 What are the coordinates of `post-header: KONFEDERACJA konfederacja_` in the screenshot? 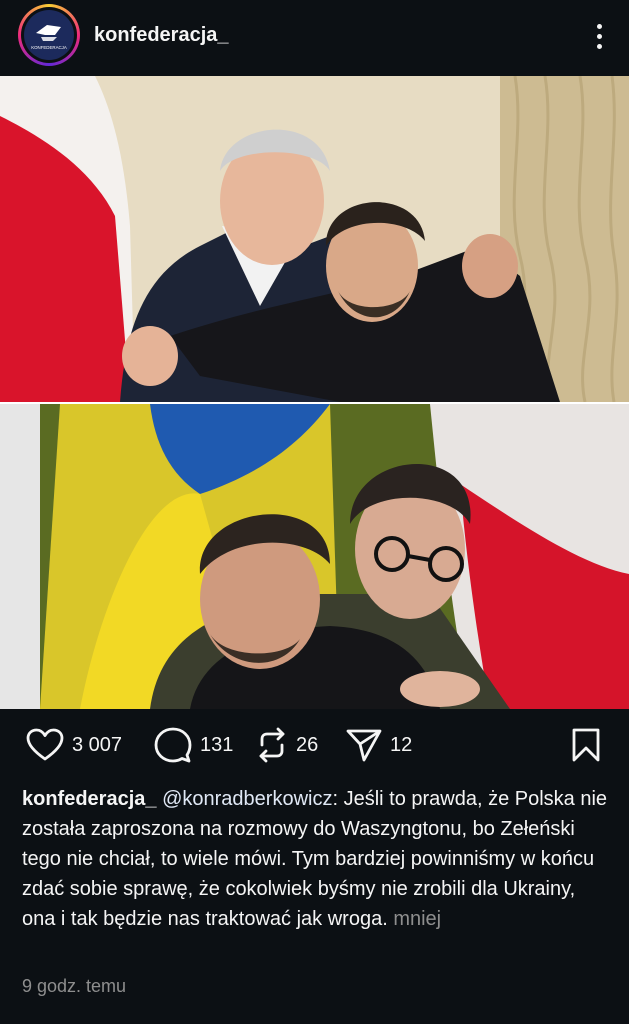 It's located at (314, 38).